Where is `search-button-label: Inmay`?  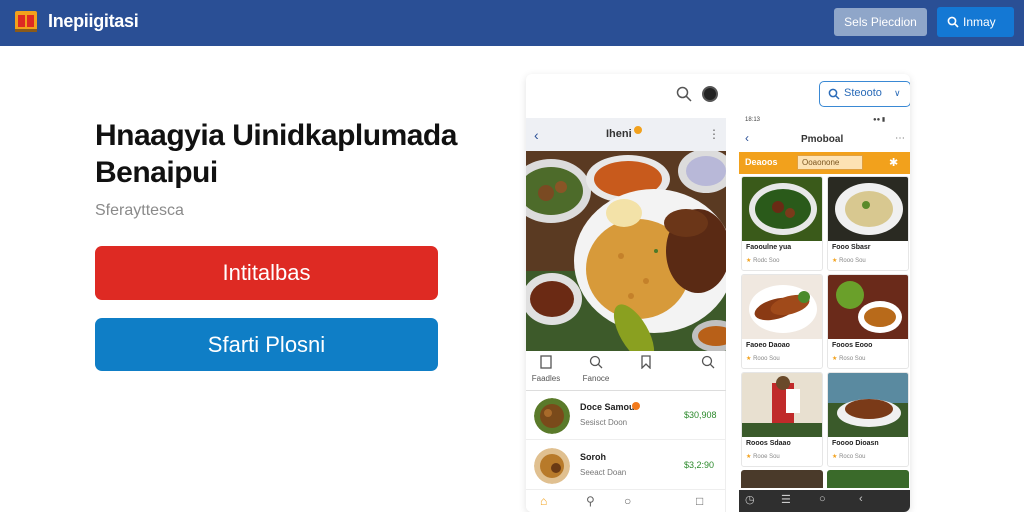 search-button-label: Inmay is located at coordinates (979, 22).